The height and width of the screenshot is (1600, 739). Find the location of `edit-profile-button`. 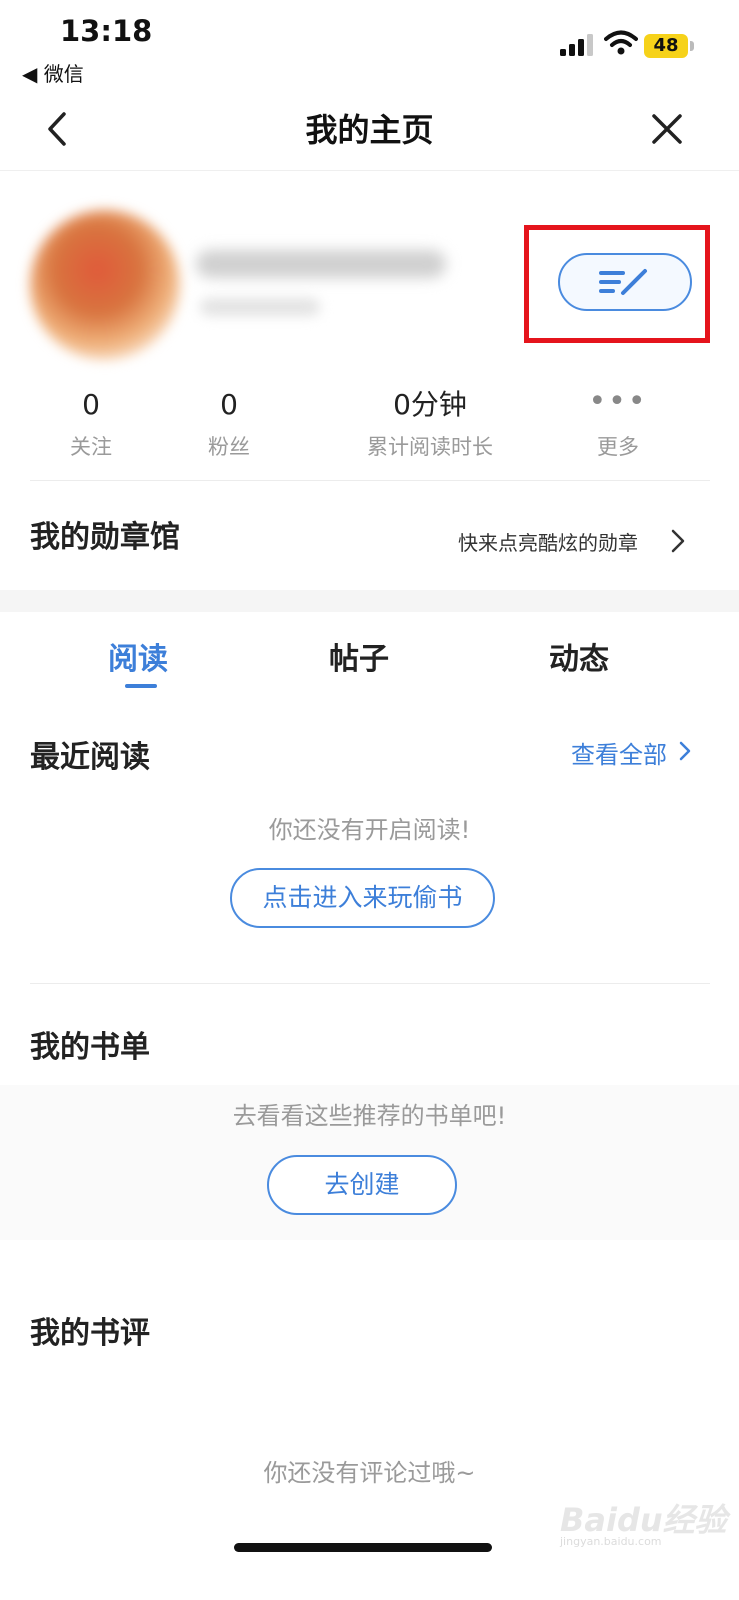

edit-profile-button is located at coordinates (625, 282).